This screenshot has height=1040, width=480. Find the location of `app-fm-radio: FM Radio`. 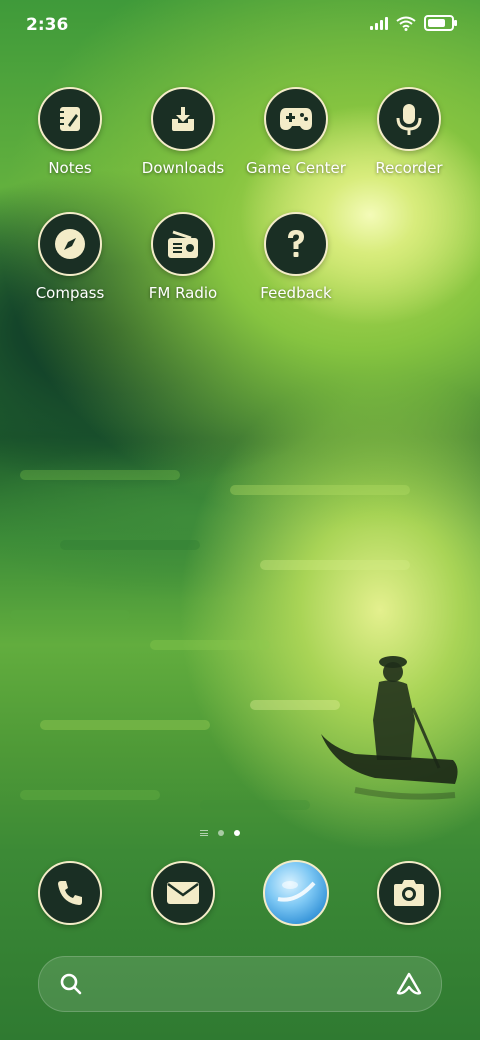

app-fm-radio: FM Radio is located at coordinates (183, 257).